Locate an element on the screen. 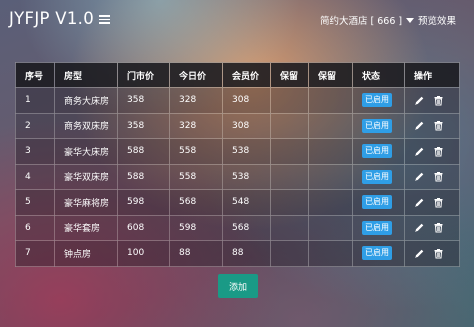 The image size is (474, 327). menu-icon is located at coordinates (104, 19).